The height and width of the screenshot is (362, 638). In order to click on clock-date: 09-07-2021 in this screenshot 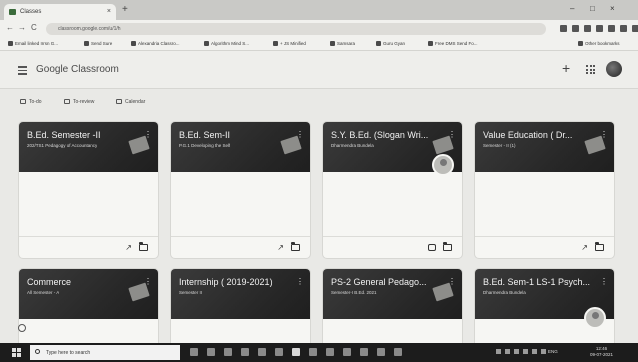, I will do `click(602, 354)`.